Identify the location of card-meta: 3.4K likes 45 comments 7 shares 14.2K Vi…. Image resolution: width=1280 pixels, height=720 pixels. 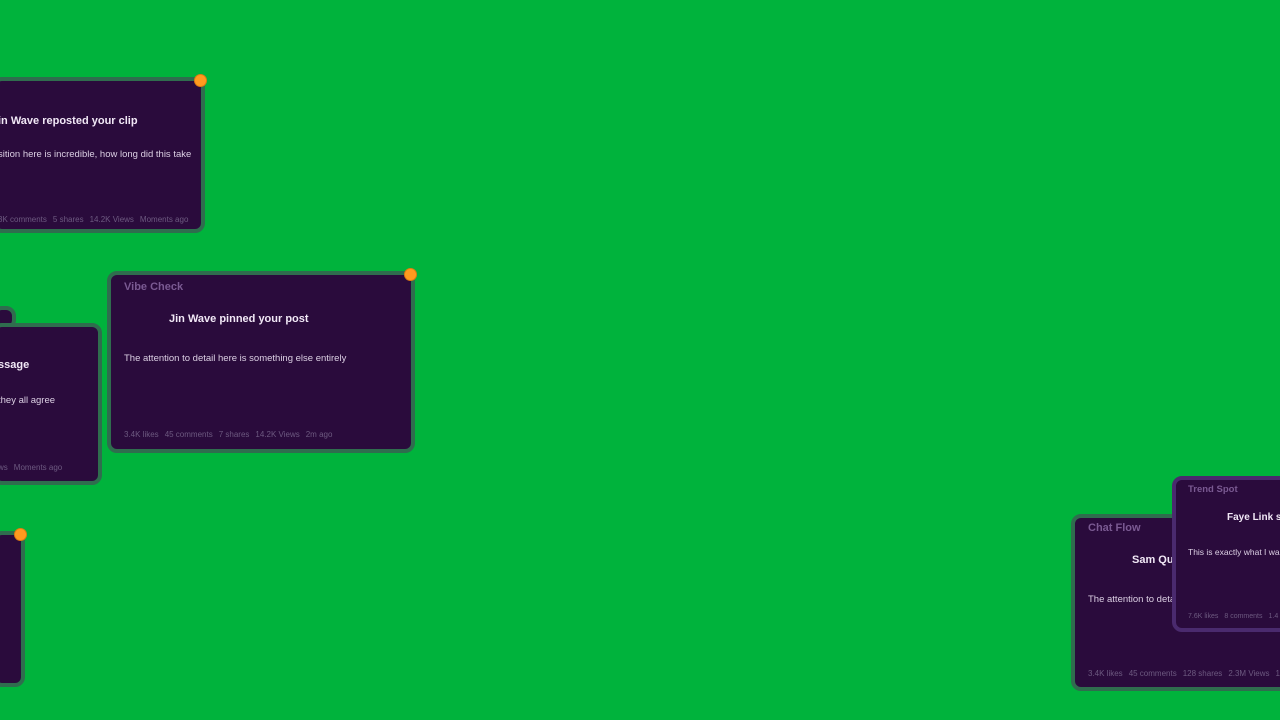
(228, 434).